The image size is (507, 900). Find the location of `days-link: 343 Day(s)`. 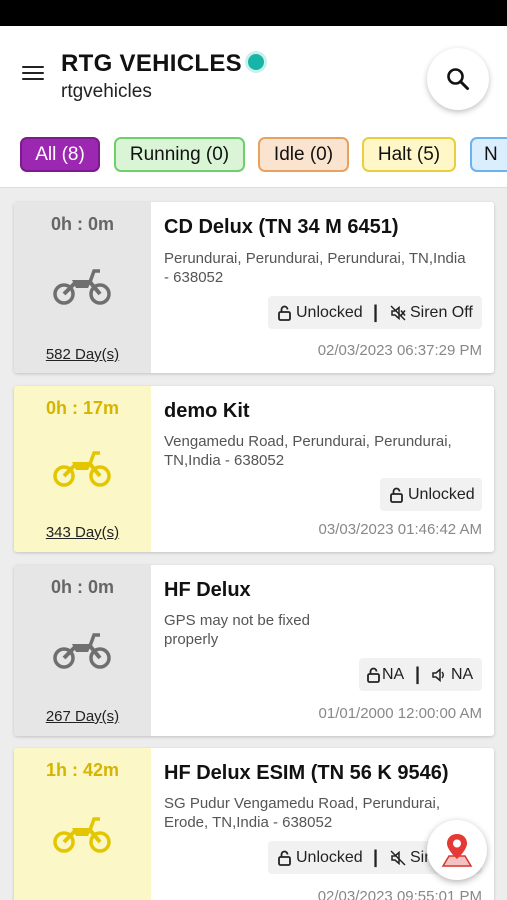

days-link: 343 Day(s) is located at coordinates (82, 532).